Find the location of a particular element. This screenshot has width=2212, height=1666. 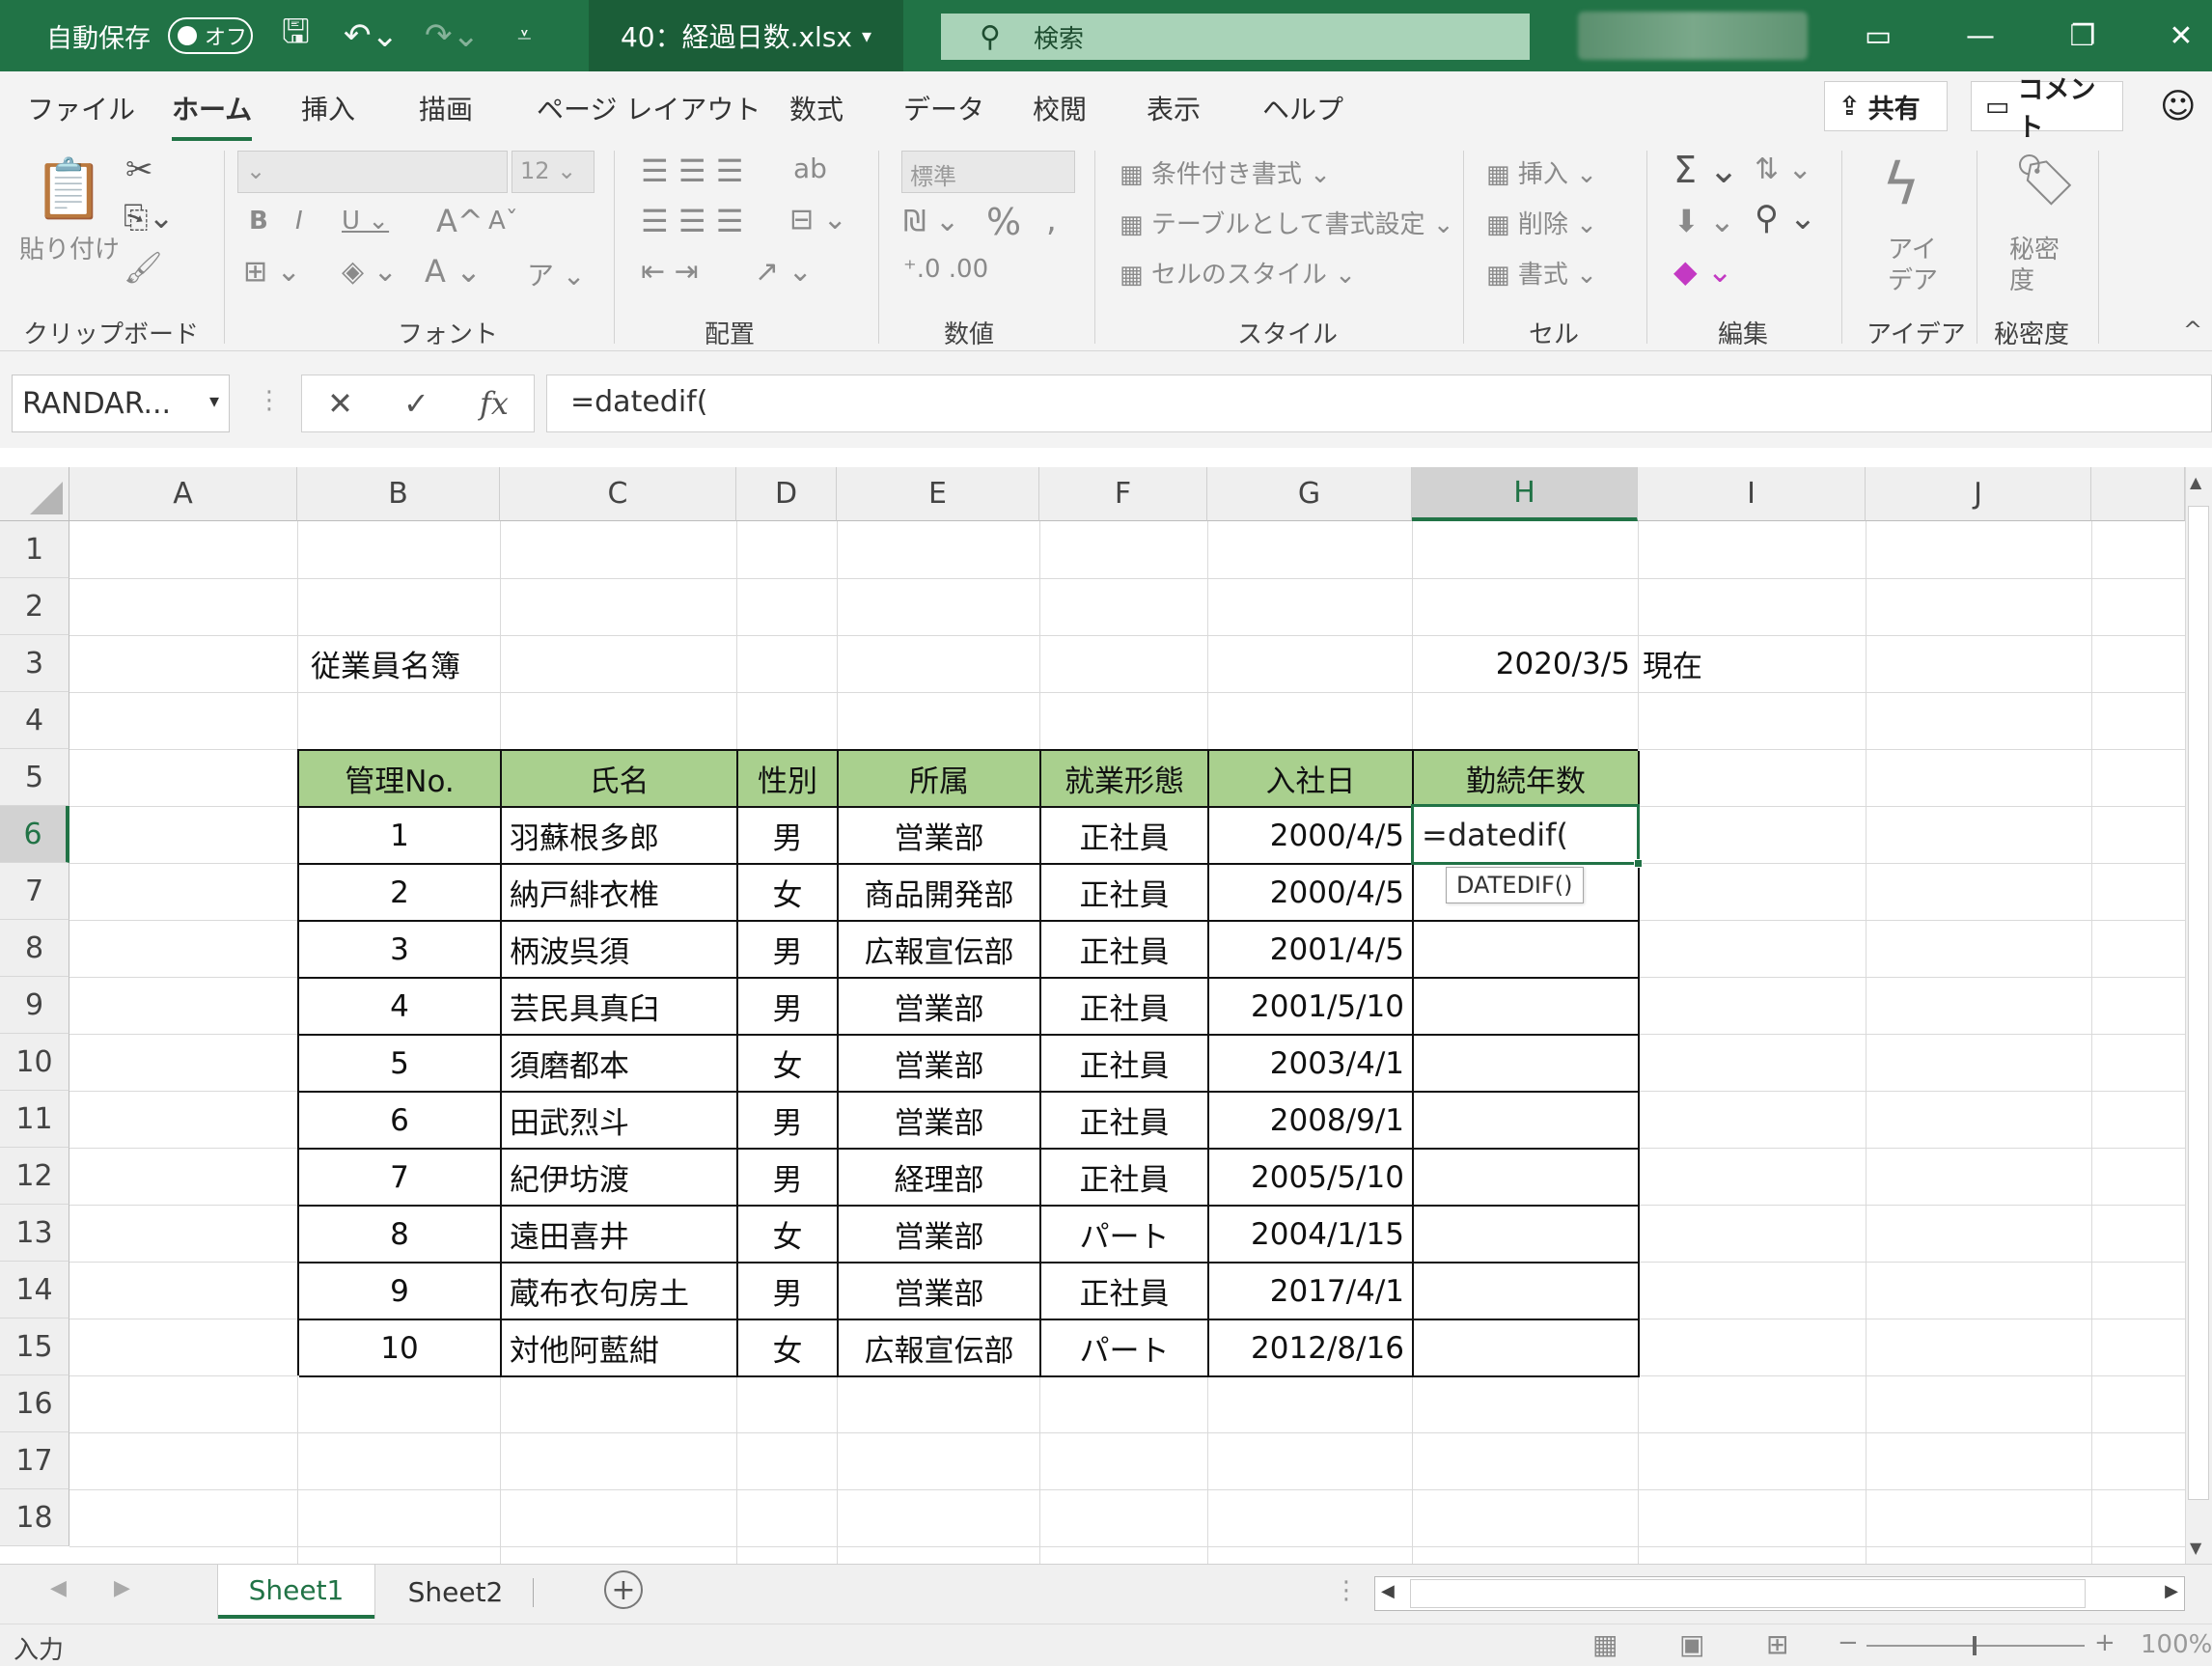

row-header-9: 9 is located at coordinates (34, 1005).